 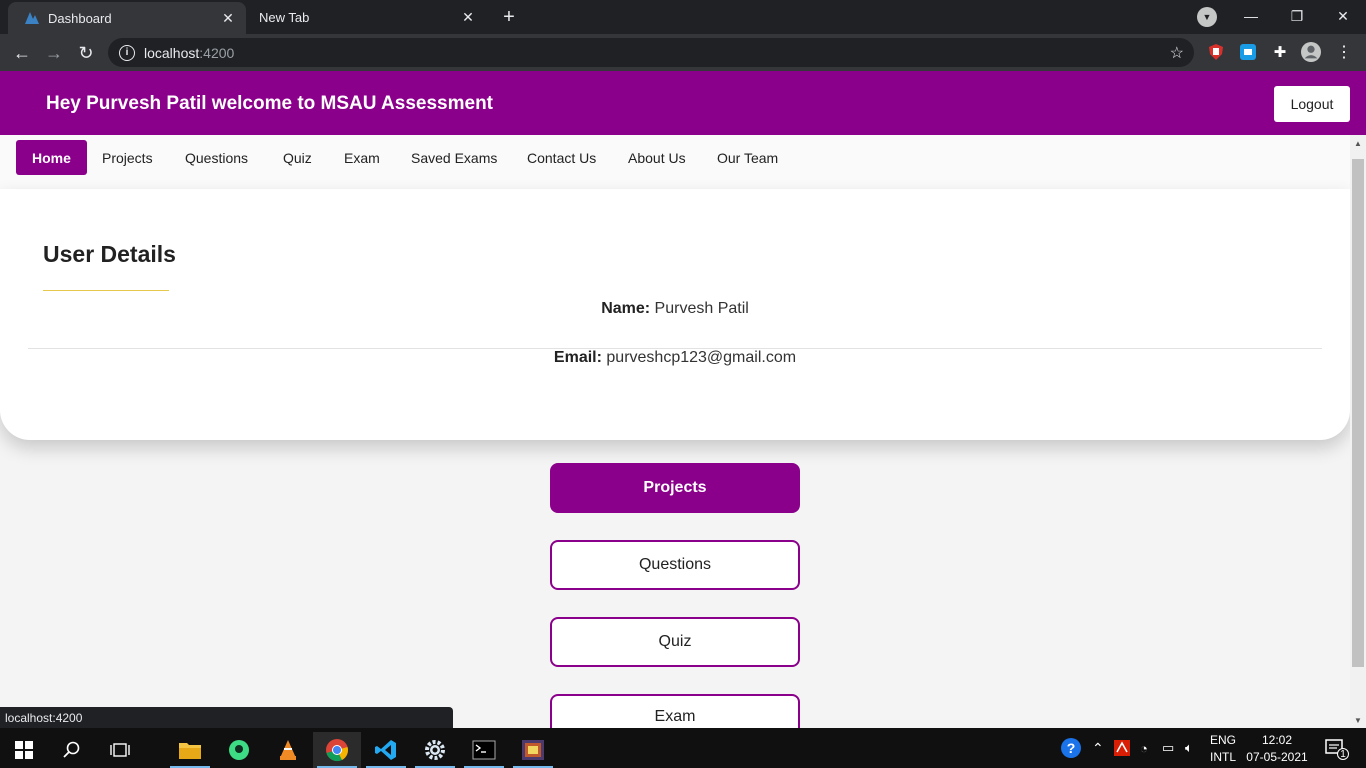 What do you see at coordinates (675, 565) in the screenshot?
I see `questions-button: Questions` at bounding box center [675, 565].